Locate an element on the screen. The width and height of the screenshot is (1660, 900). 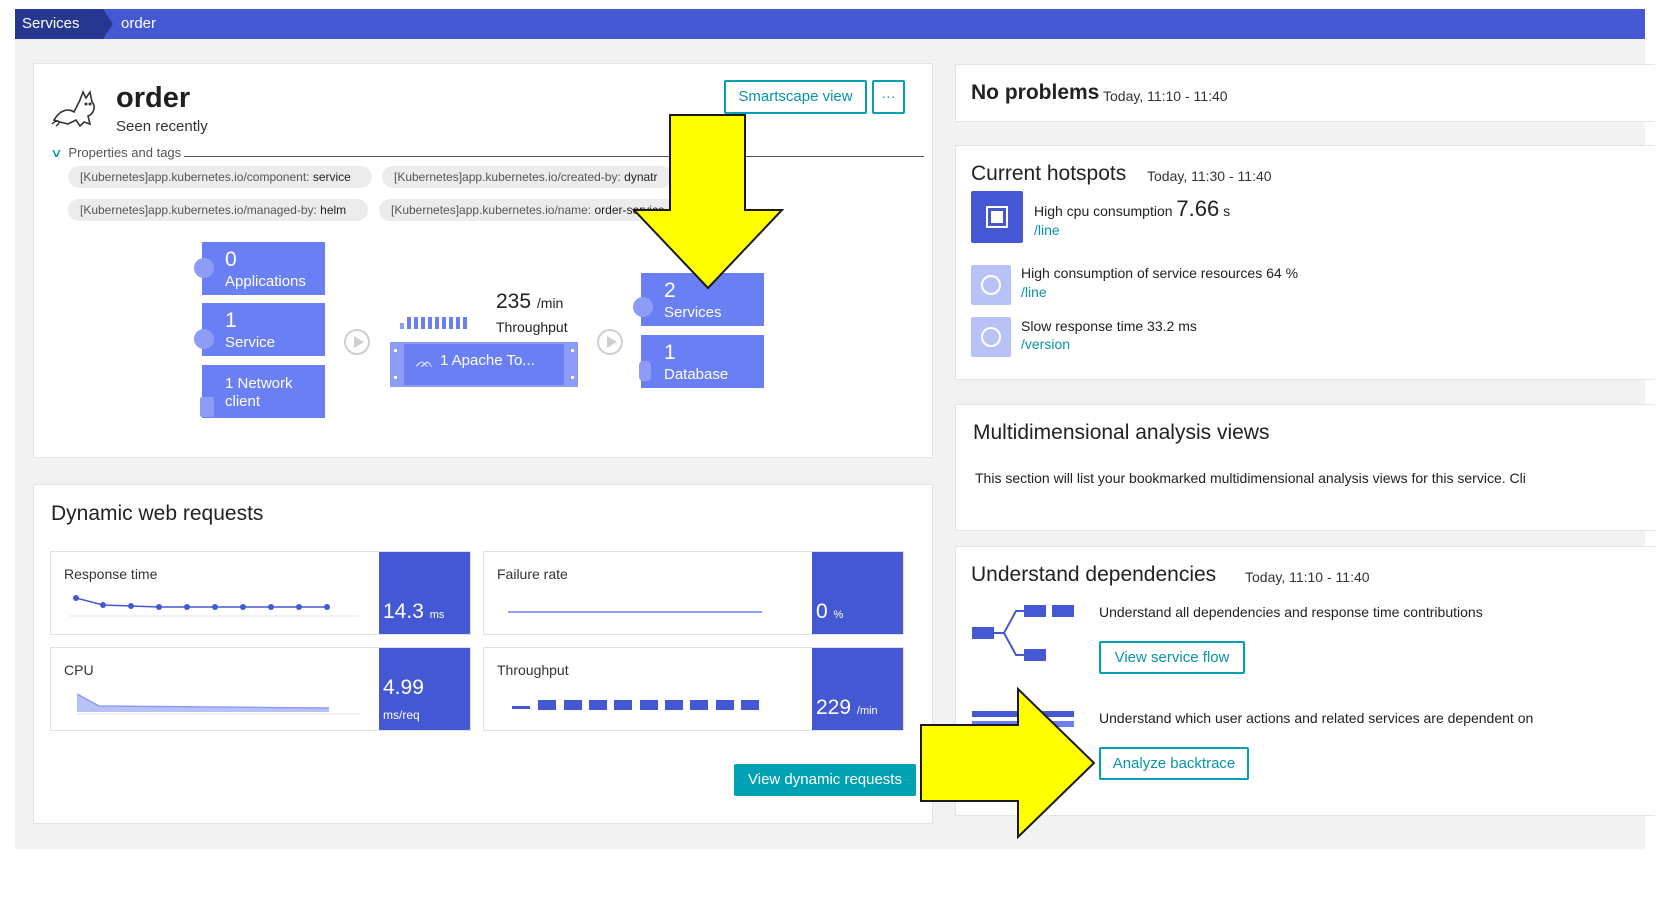
tile-label: 1 Network client is located at coordinates (259, 392).